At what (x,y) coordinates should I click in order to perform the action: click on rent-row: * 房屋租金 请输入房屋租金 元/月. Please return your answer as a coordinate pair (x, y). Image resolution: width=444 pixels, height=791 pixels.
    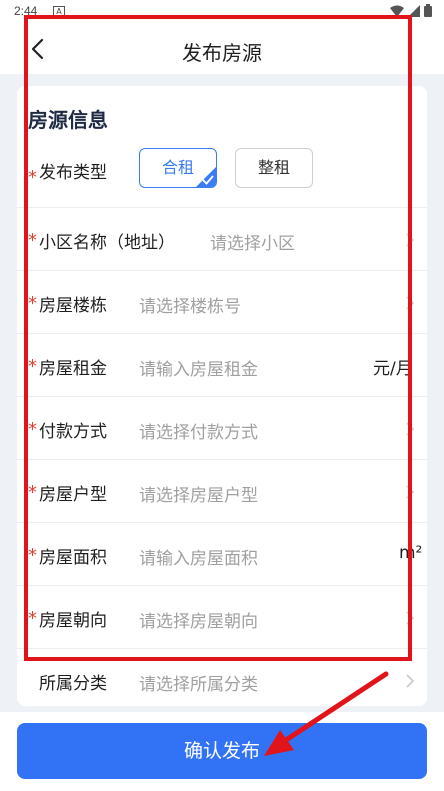
    Looking at the image, I should click on (222, 365).